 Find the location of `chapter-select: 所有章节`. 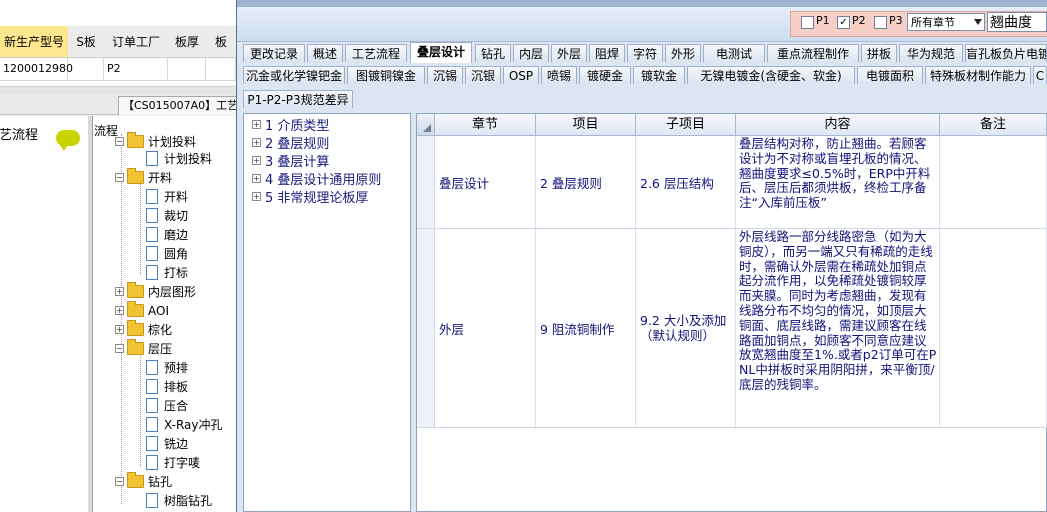

chapter-select: 所有章节 is located at coordinates (946, 22).